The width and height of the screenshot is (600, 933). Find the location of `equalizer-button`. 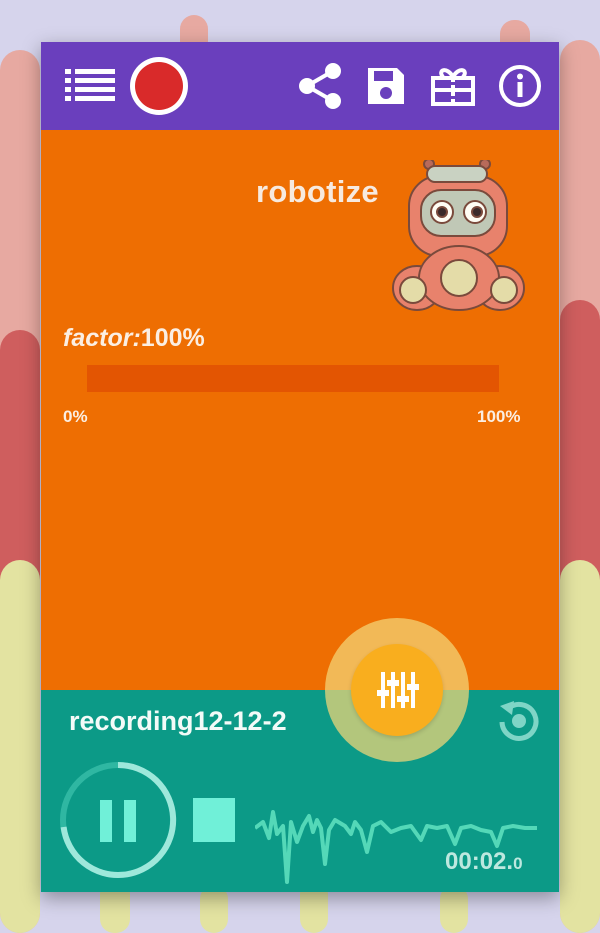

equalizer-button is located at coordinates (397, 690).